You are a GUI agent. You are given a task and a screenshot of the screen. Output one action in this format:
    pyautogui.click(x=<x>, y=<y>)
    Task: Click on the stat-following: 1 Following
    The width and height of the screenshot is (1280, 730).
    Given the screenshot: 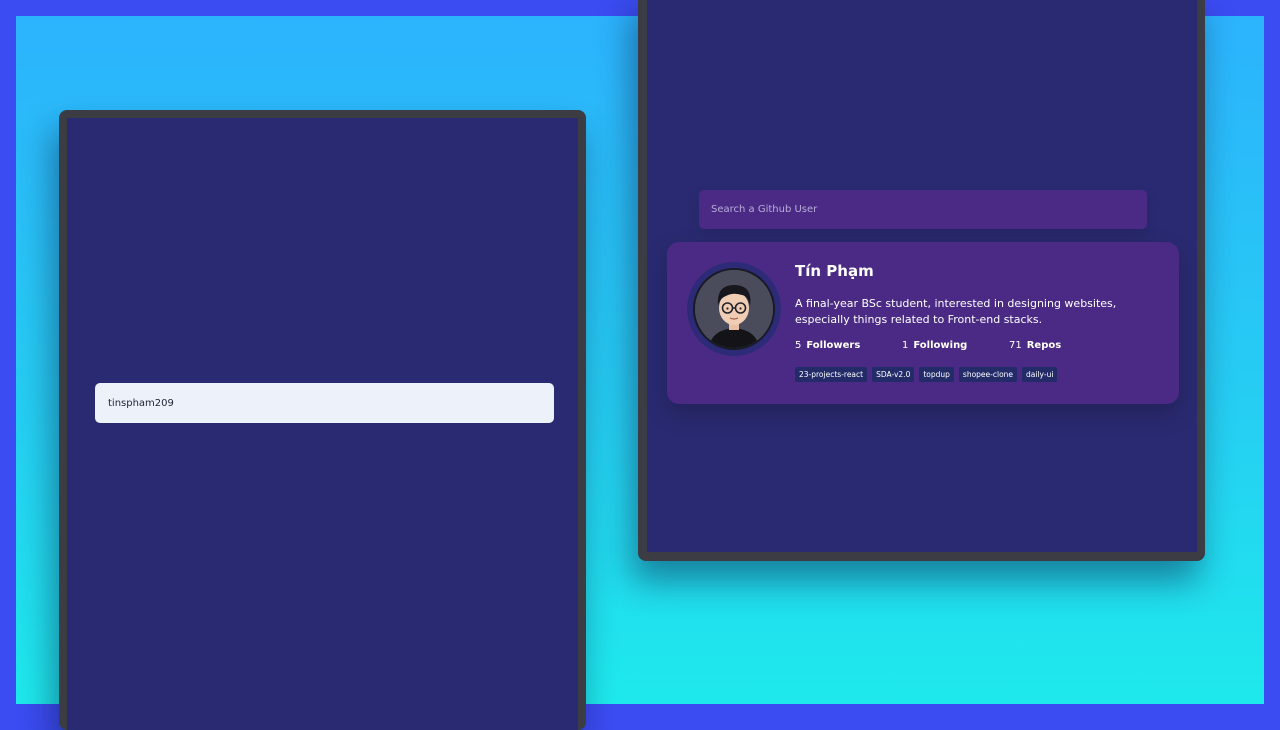 What is the action you would take?
    pyautogui.click(x=955, y=345)
    